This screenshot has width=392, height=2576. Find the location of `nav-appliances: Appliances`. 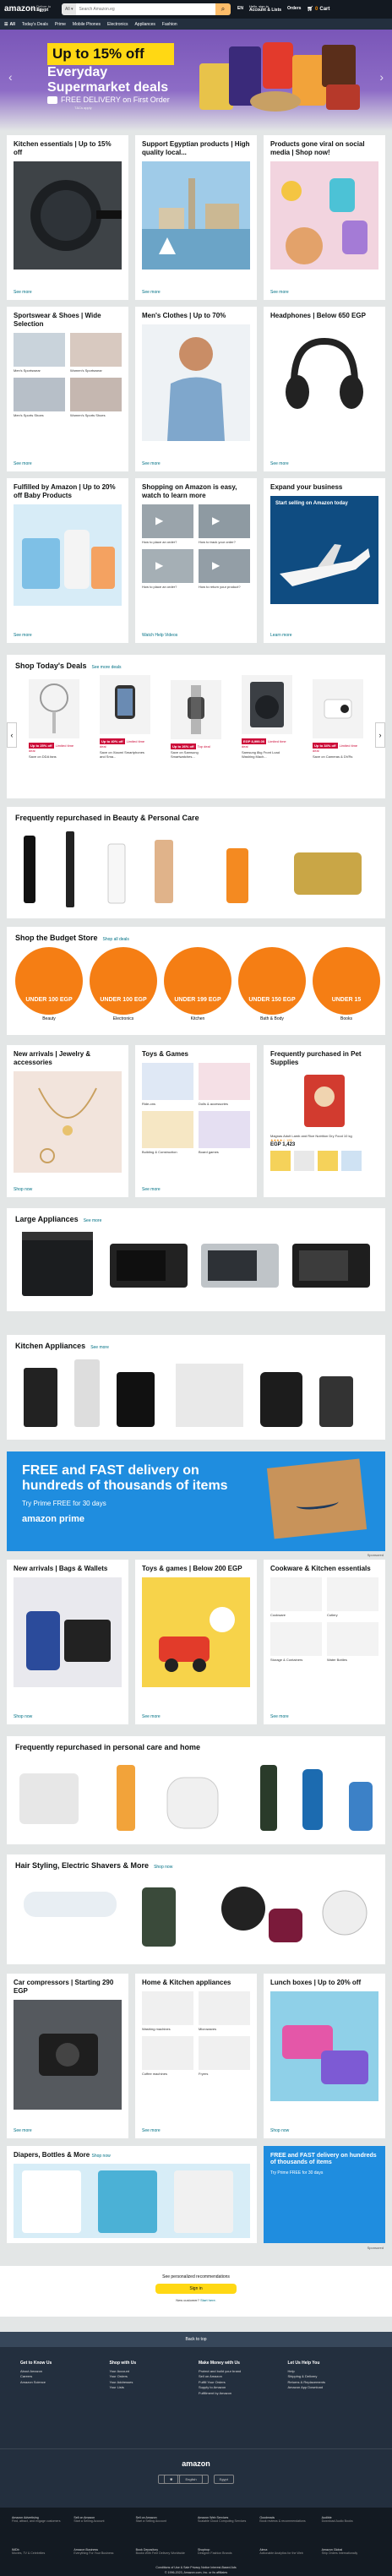

nav-appliances: Appliances is located at coordinates (144, 24).